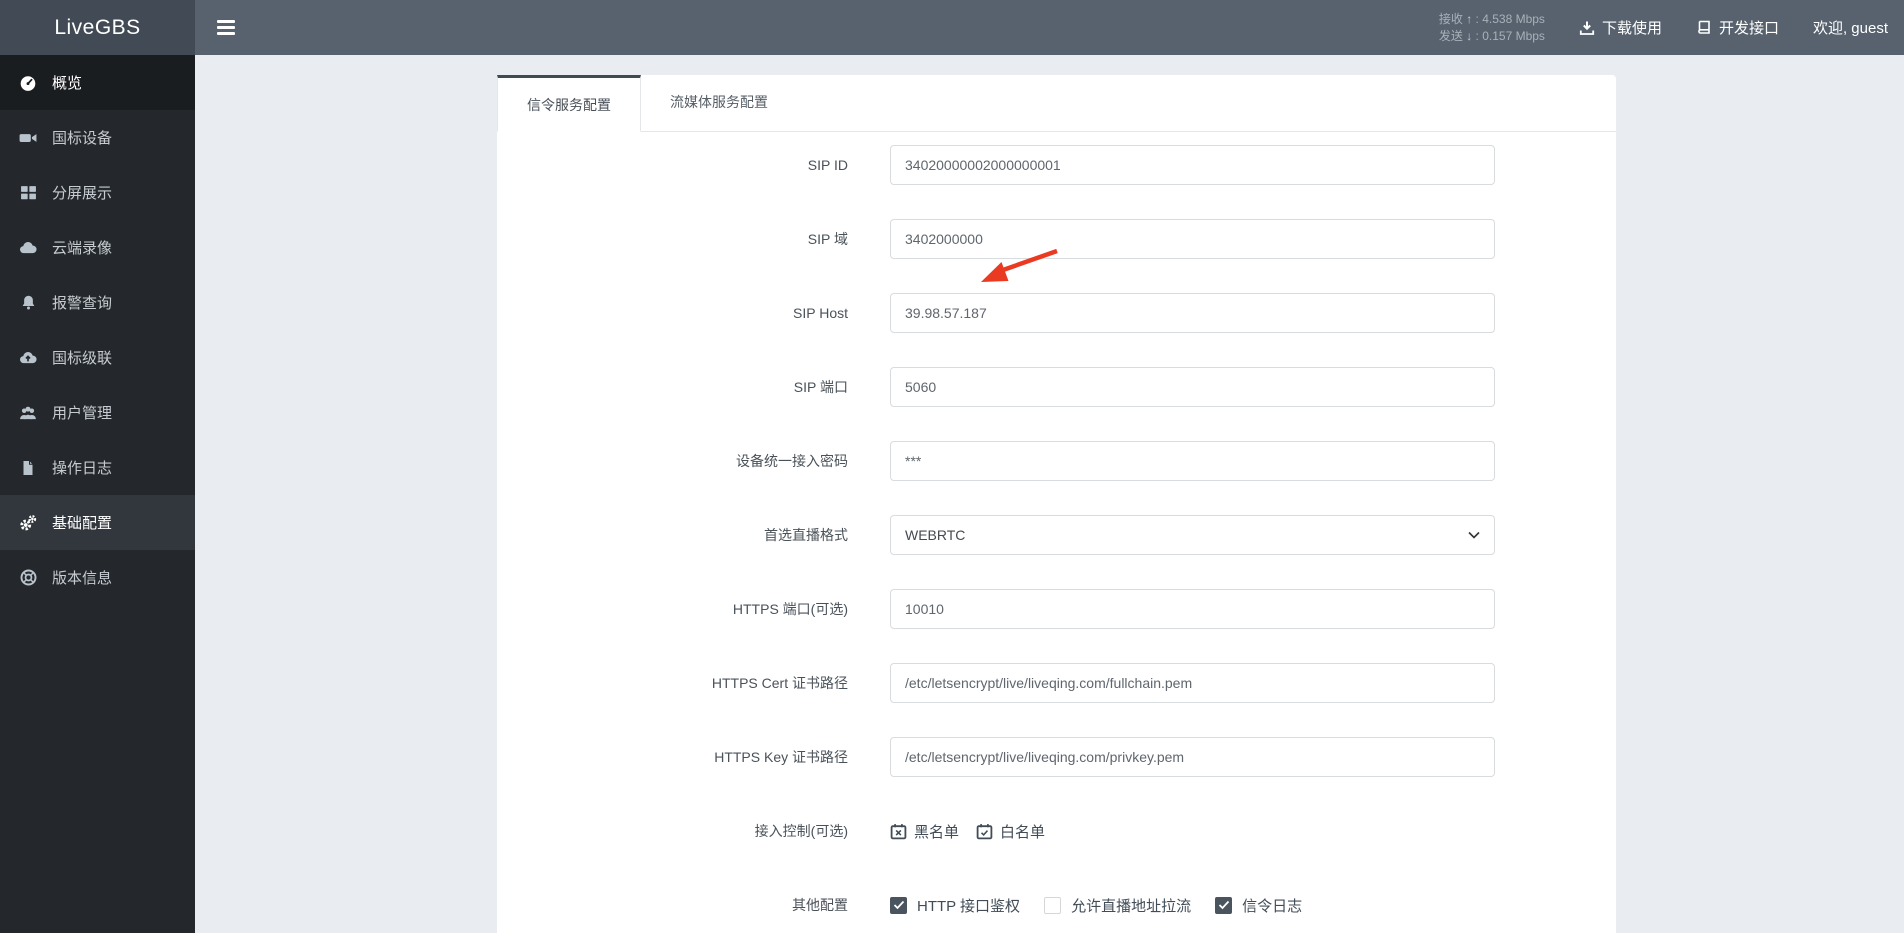  I want to click on api-docs-link: 开发接口, so click(1737, 27).